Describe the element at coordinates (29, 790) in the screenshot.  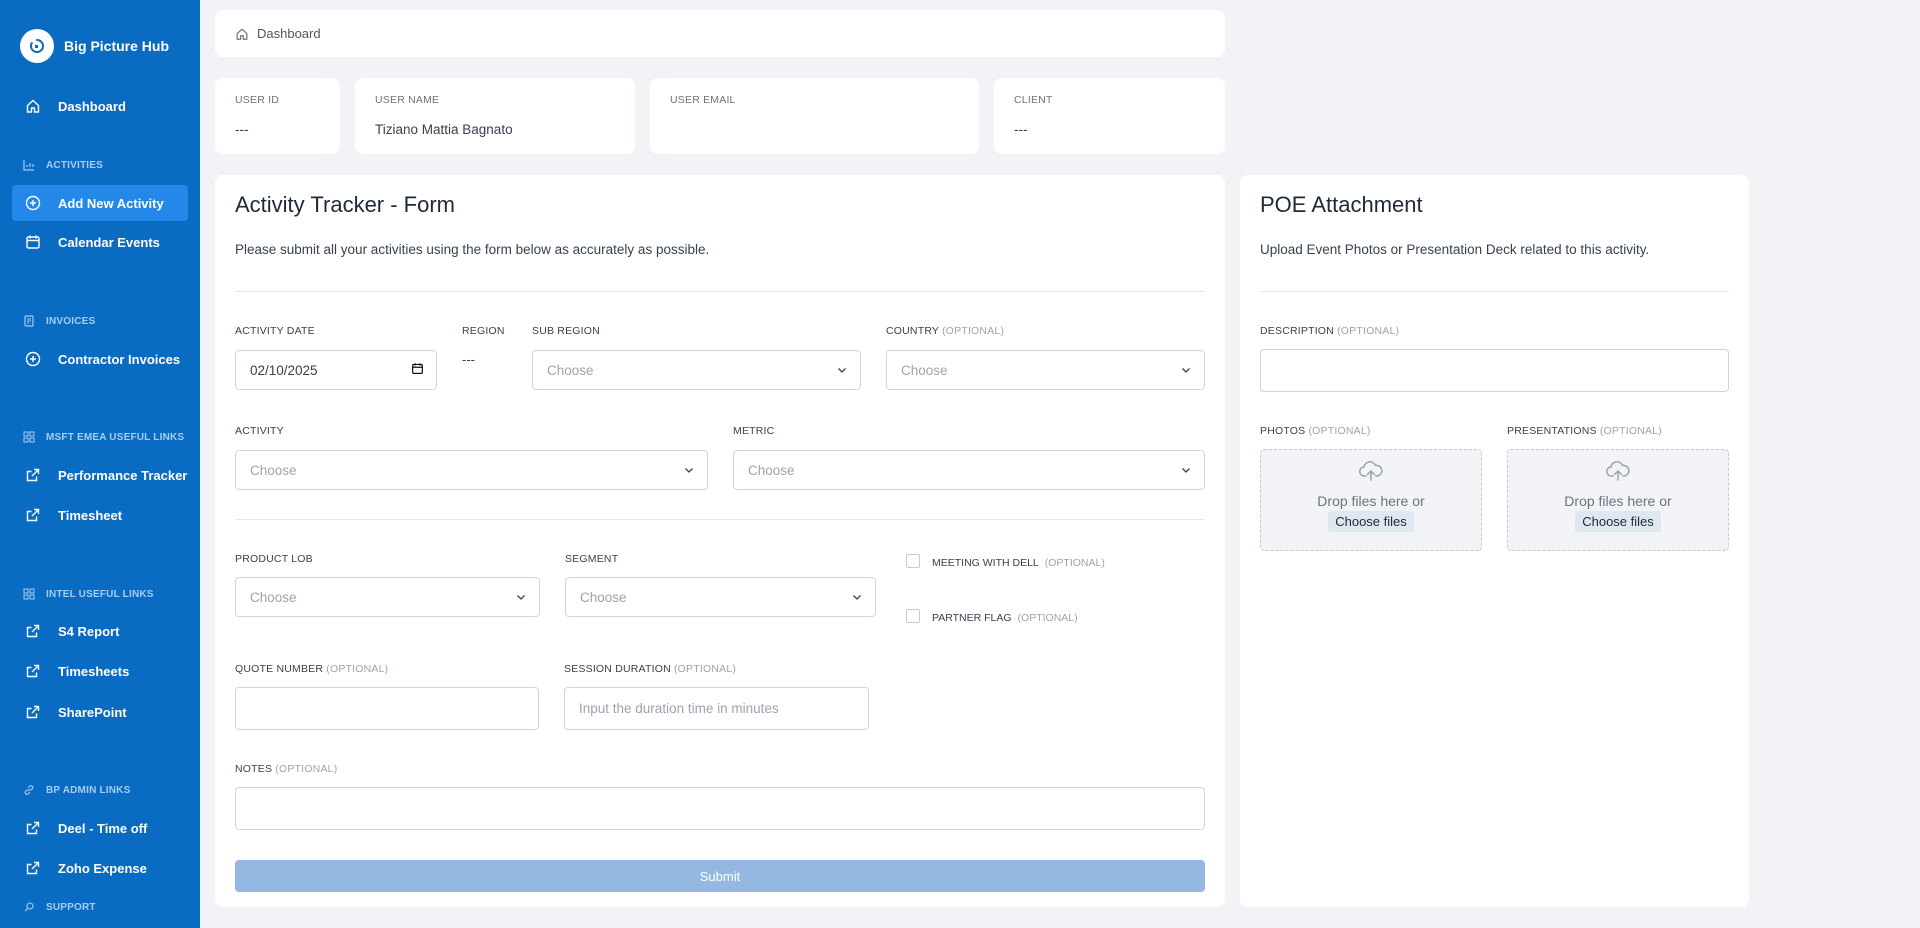
I see `link-icon` at that location.